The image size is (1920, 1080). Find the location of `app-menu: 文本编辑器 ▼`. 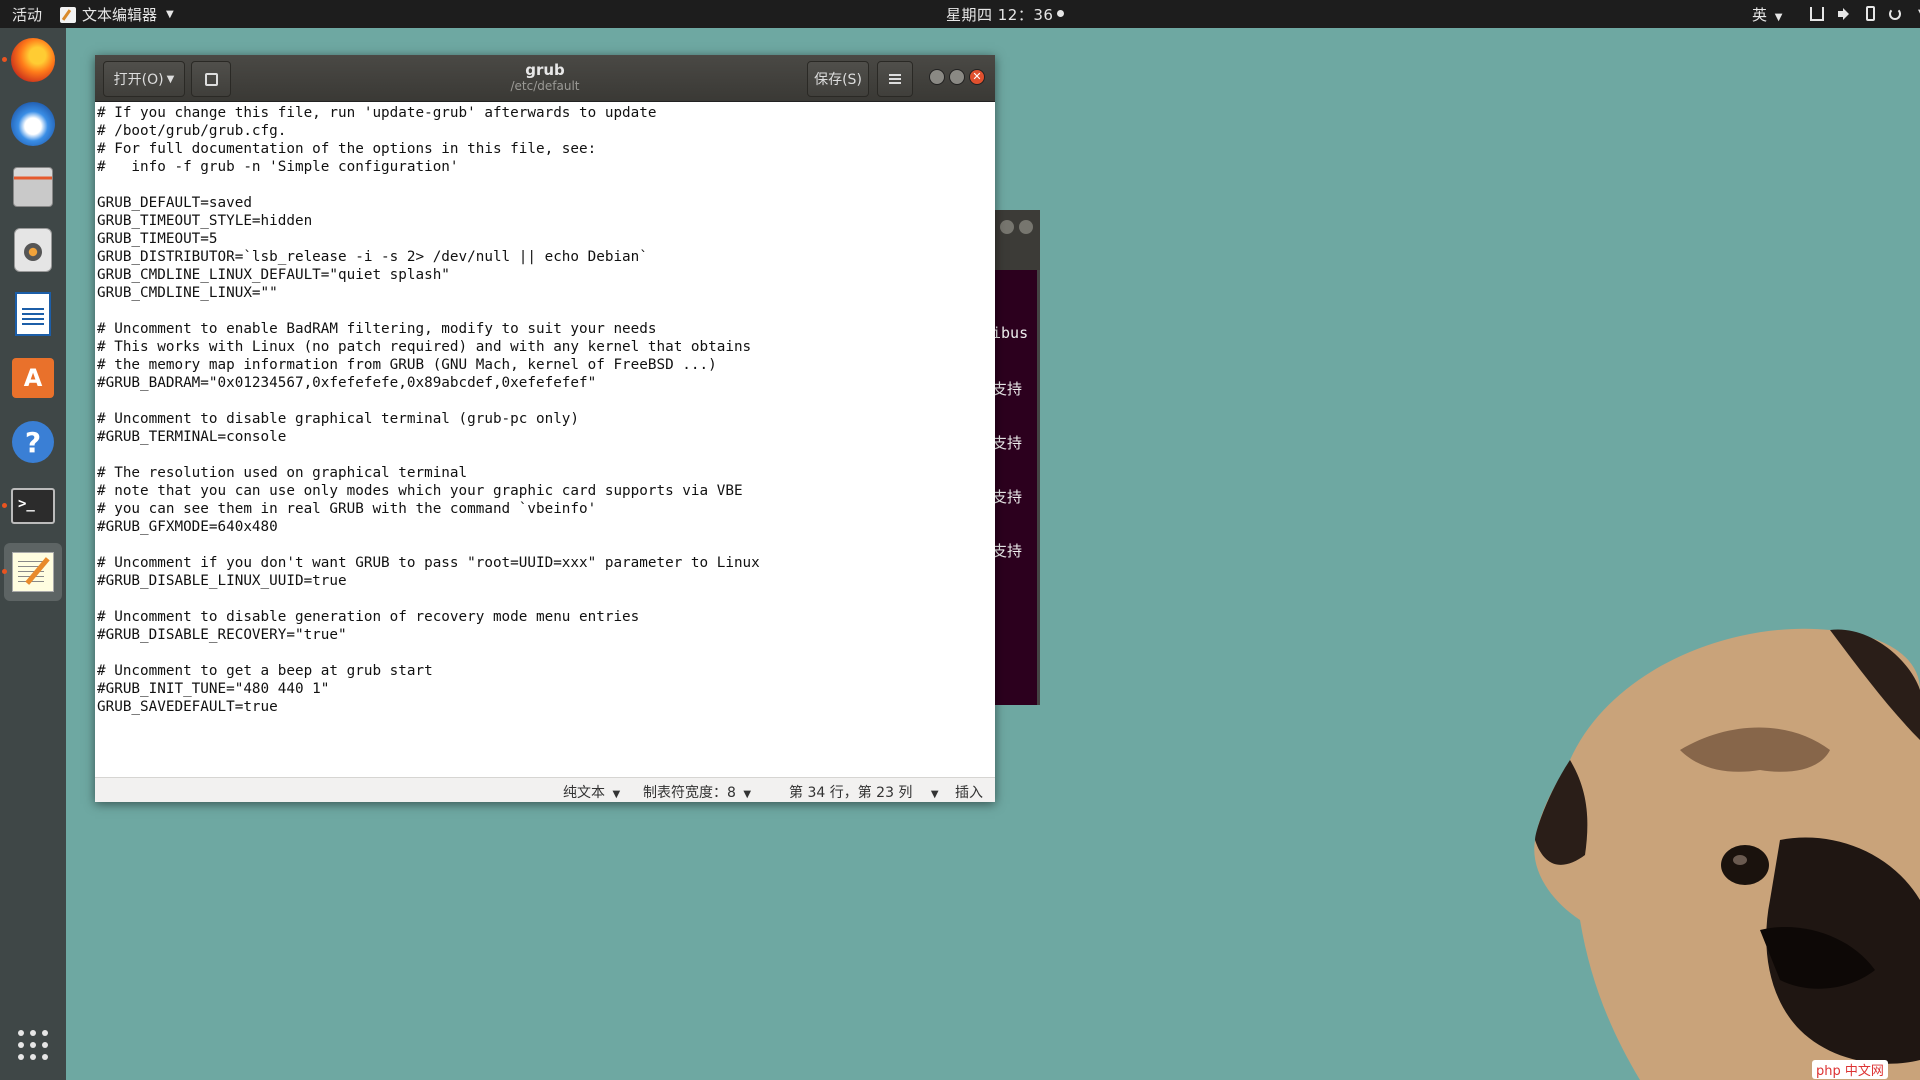

app-menu: 文本编辑器 ▼ is located at coordinates (117, 14).